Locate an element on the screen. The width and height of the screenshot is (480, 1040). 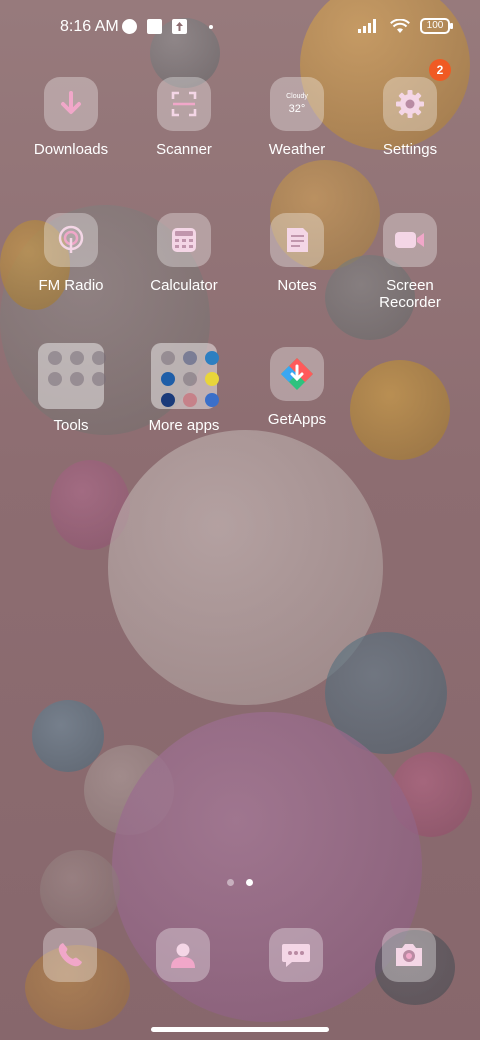
app-label: FM Radio is located at coordinates (71, 285).